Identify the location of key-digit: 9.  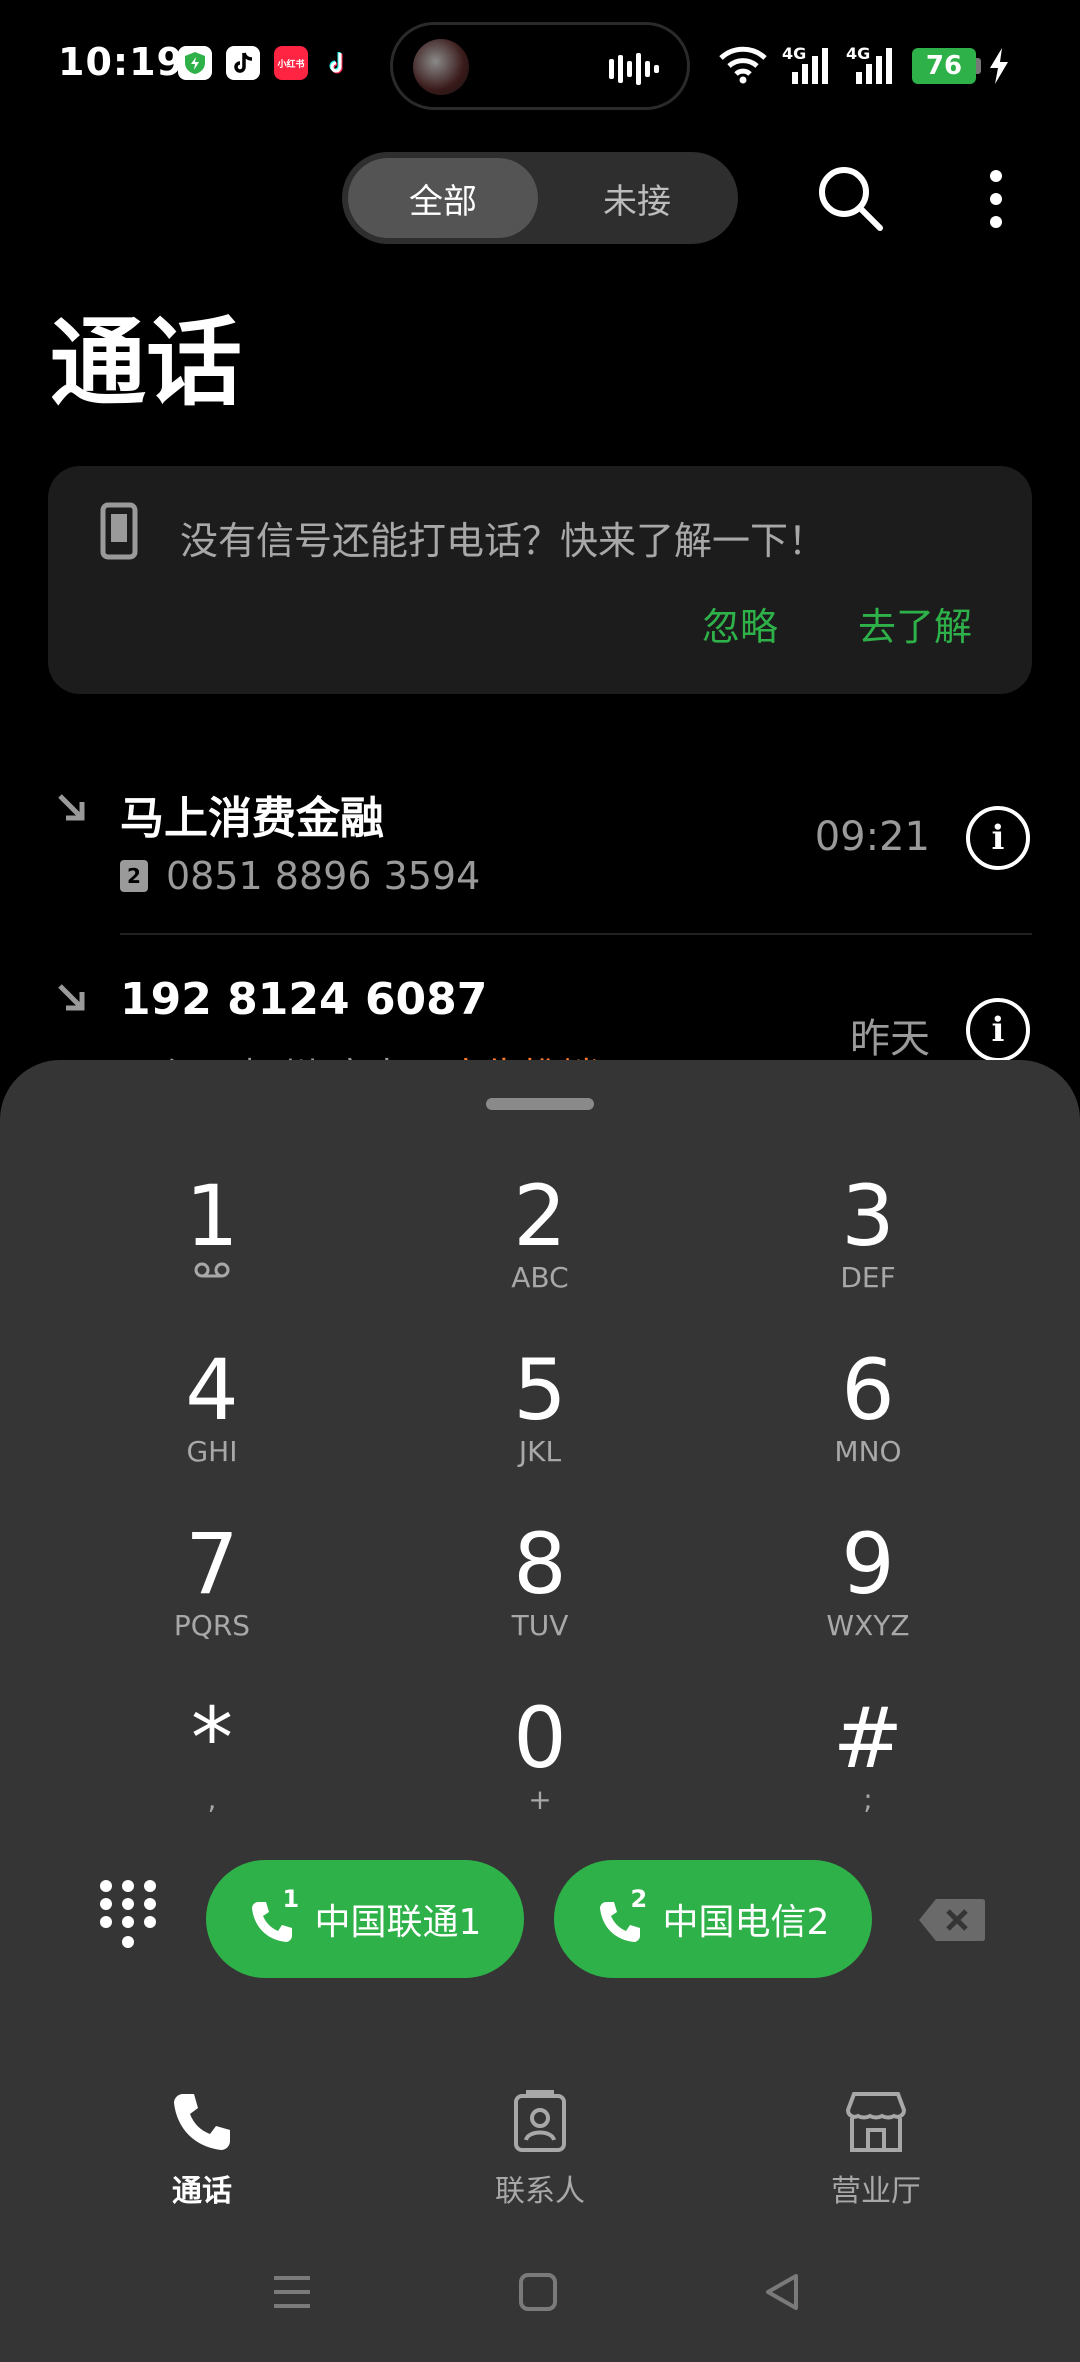
(868, 1564).